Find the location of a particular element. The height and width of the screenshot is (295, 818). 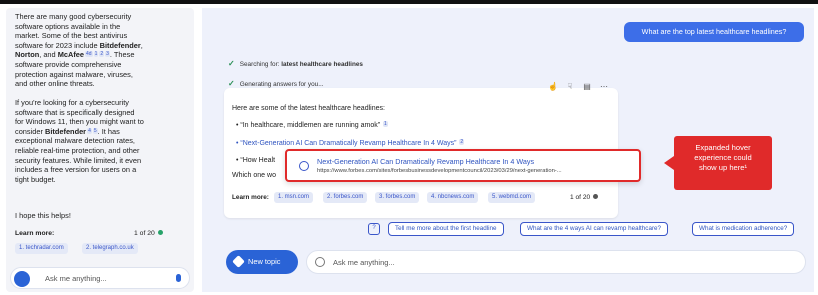

answer-followup-text: Which one wo is located at coordinates (254, 175).